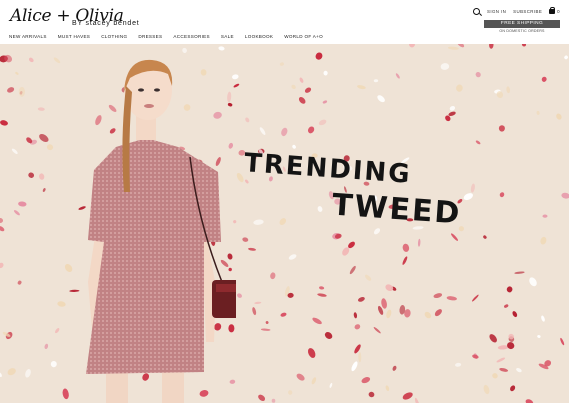 The height and width of the screenshot is (403, 569). What do you see at coordinates (191, 36) in the screenshot?
I see `nav-accessories: ACCESSORIES` at bounding box center [191, 36].